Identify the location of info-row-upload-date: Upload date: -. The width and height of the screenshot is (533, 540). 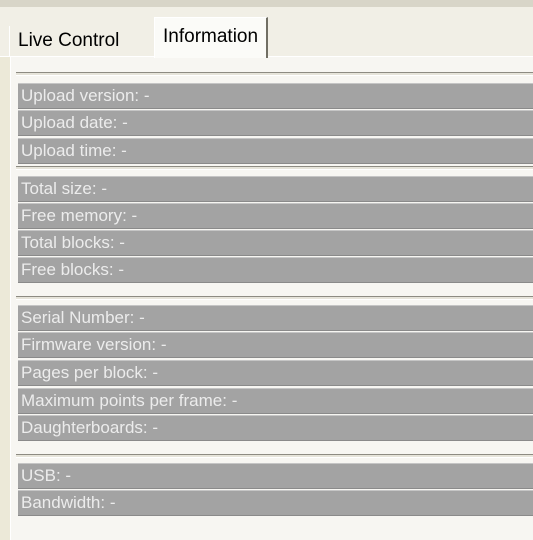
(275, 123).